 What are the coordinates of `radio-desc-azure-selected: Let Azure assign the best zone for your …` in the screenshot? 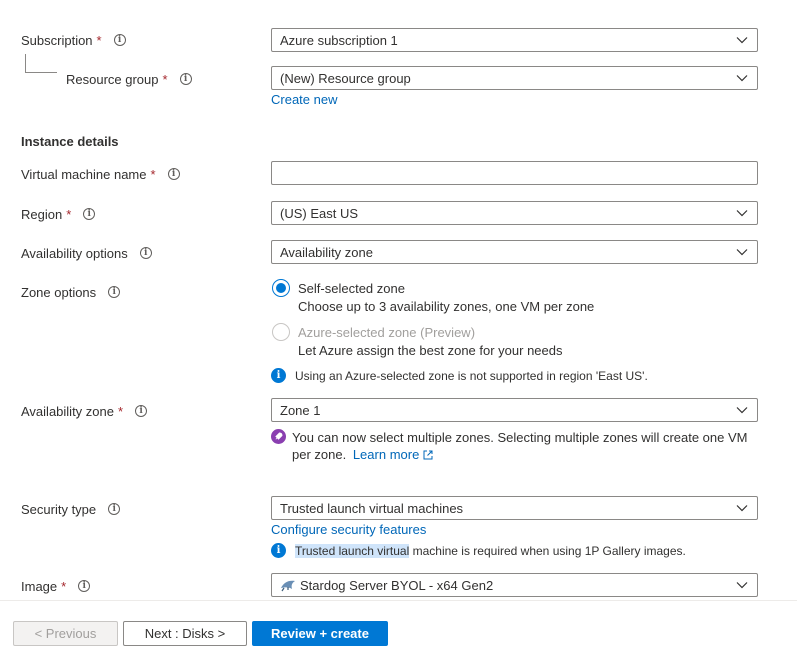 It's located at (430, 350).